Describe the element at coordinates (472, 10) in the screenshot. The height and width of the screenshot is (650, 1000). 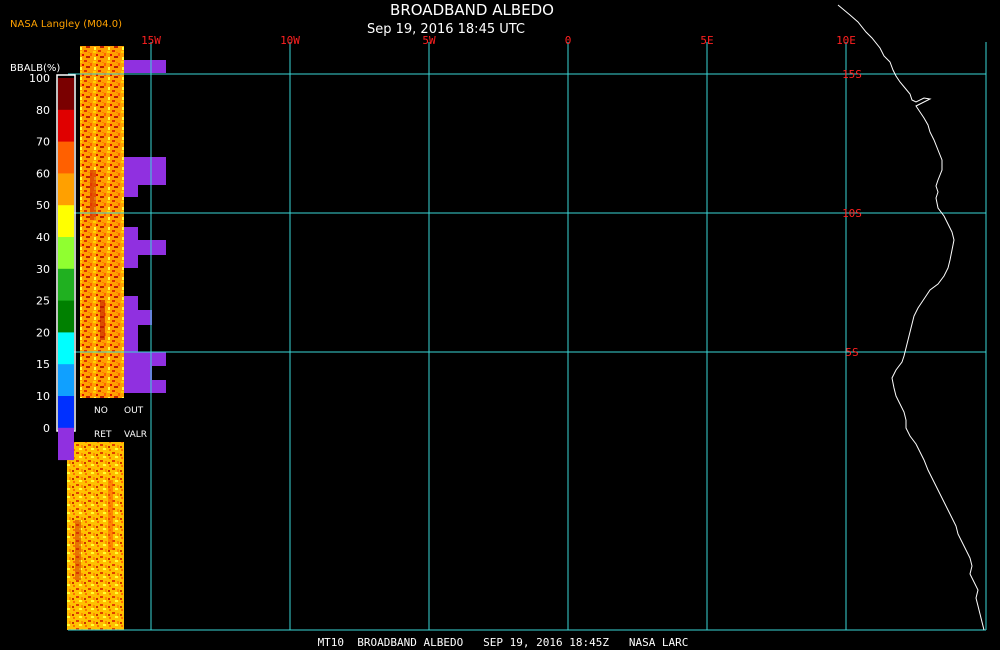
I see `map-title: BROADBAND ALBEDO` at that location.